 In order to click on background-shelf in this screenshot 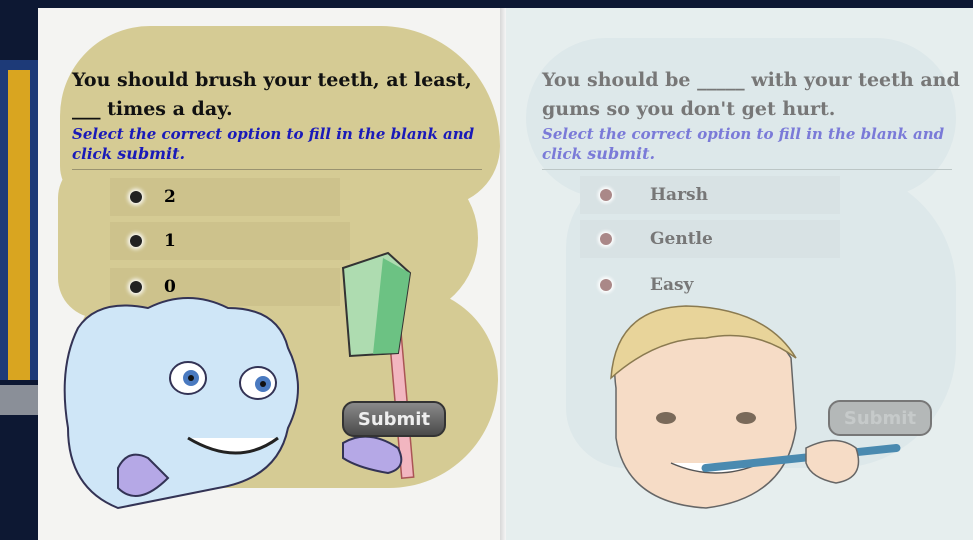, I will do `click(19, 400)`.